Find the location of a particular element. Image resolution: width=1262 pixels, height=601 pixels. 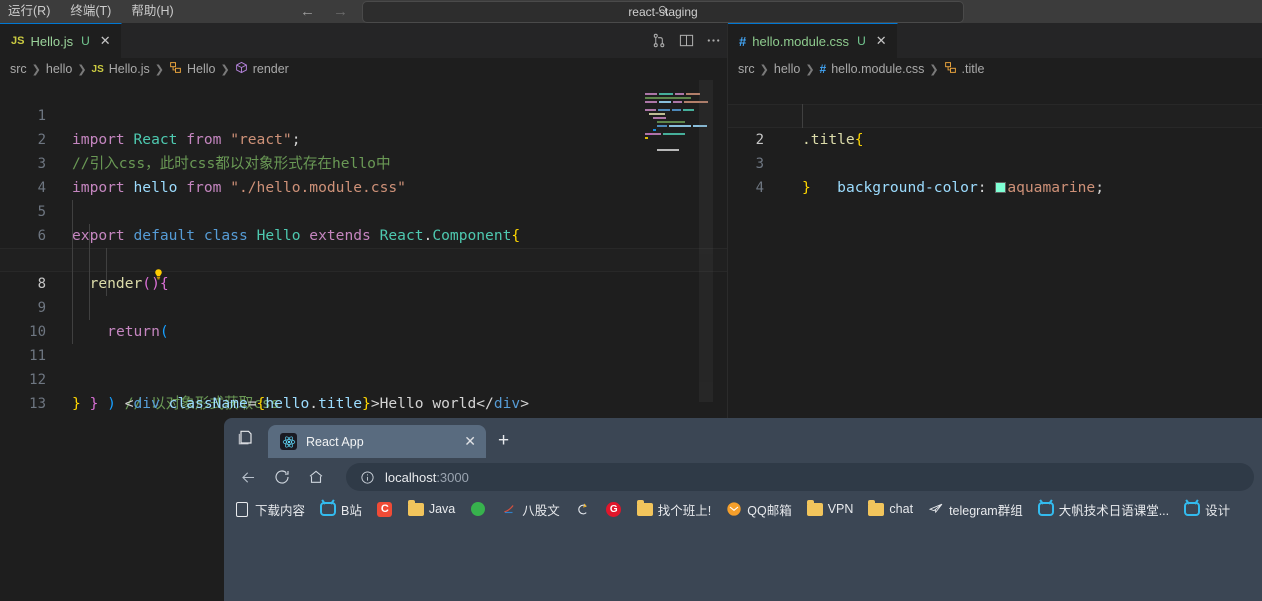

gitee-icon: G is located at coordinates (614, 509).